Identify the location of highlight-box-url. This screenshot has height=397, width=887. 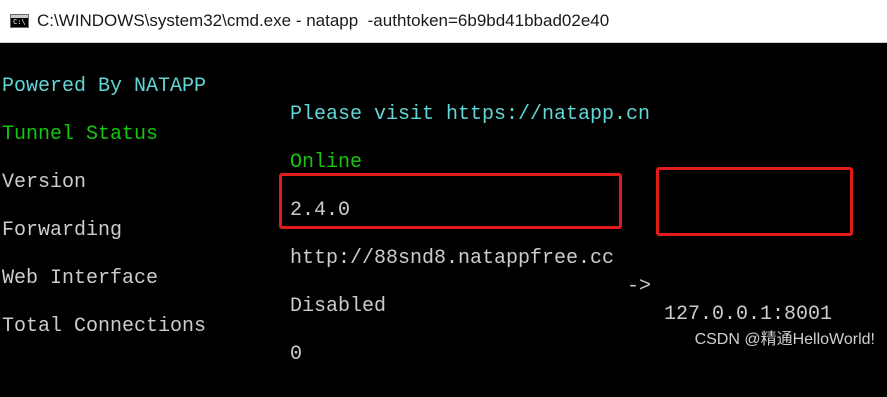
(450, 201).